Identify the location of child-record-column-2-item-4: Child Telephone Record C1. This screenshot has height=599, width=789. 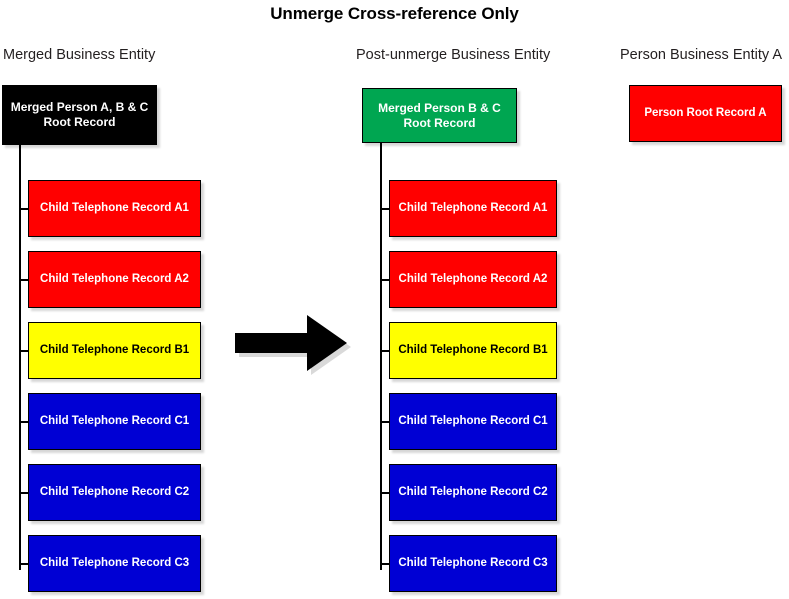
(473, 421).